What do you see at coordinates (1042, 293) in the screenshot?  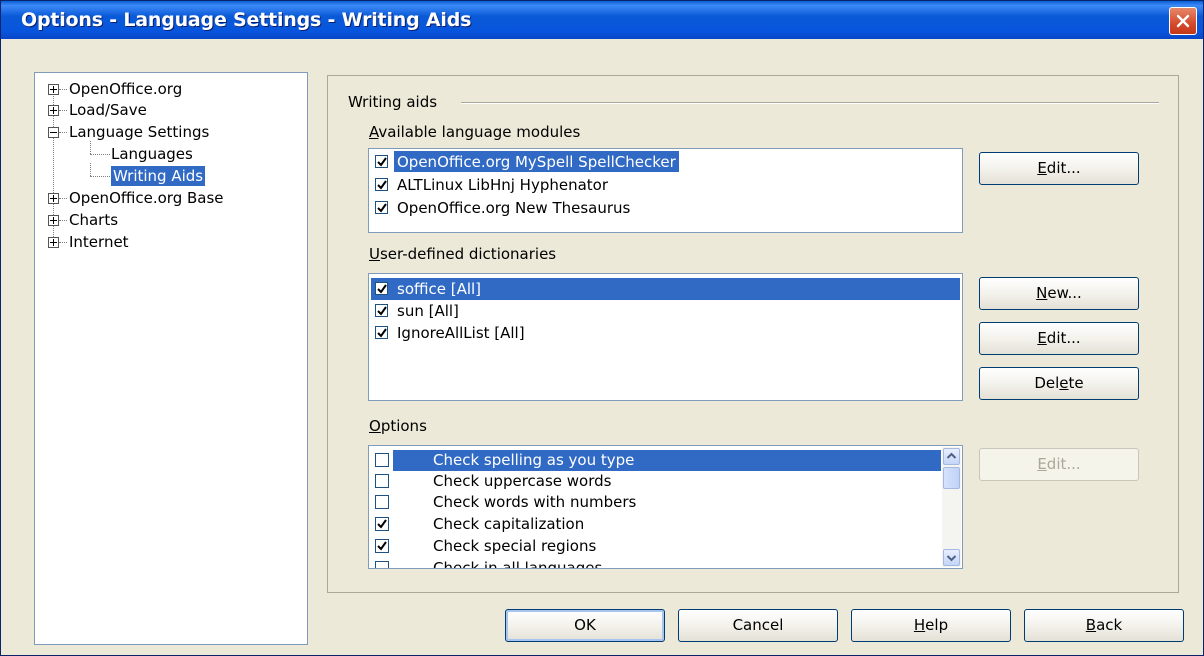 I see `accel-key: N` at bounding box center [1042, 293].